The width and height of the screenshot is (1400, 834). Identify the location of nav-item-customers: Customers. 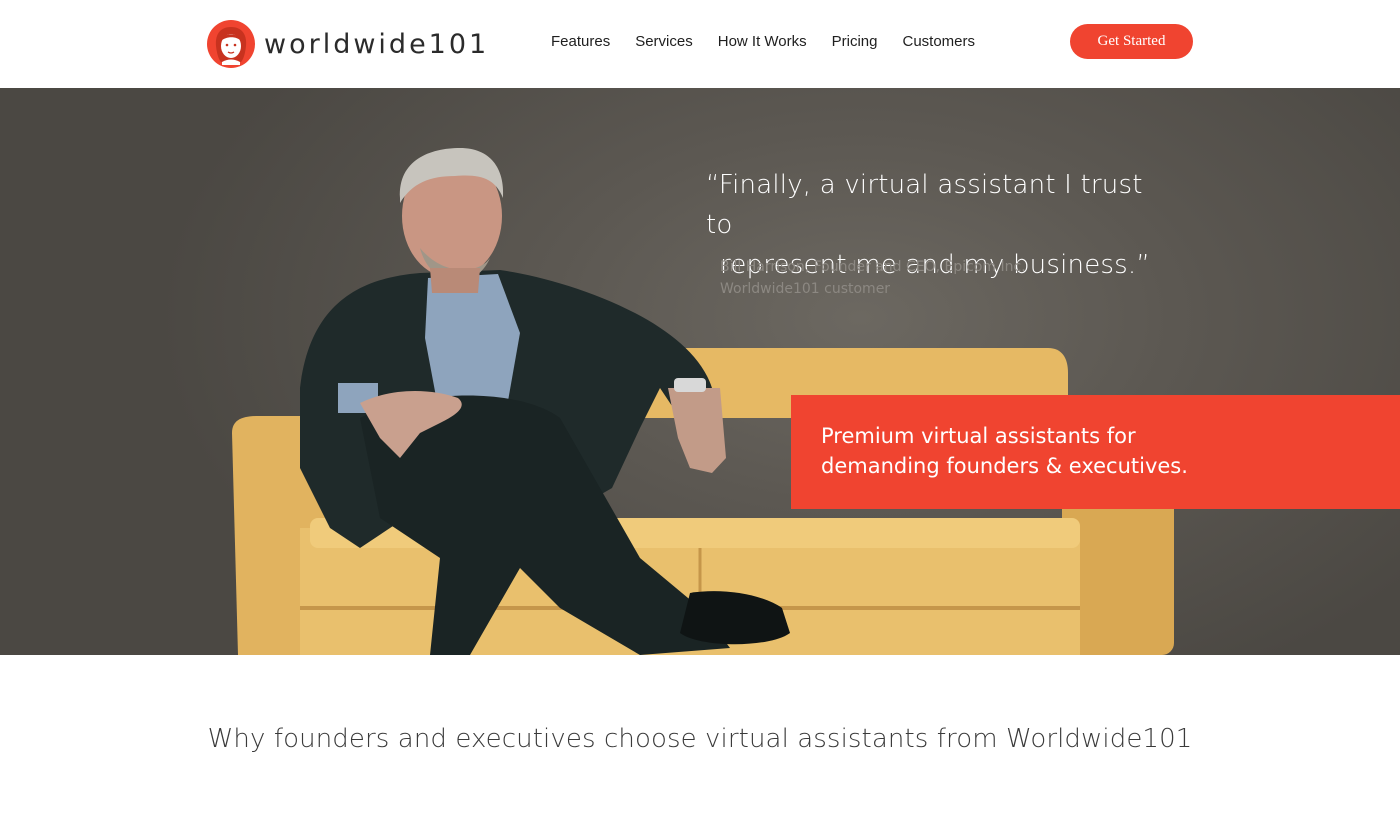
(939, 41).